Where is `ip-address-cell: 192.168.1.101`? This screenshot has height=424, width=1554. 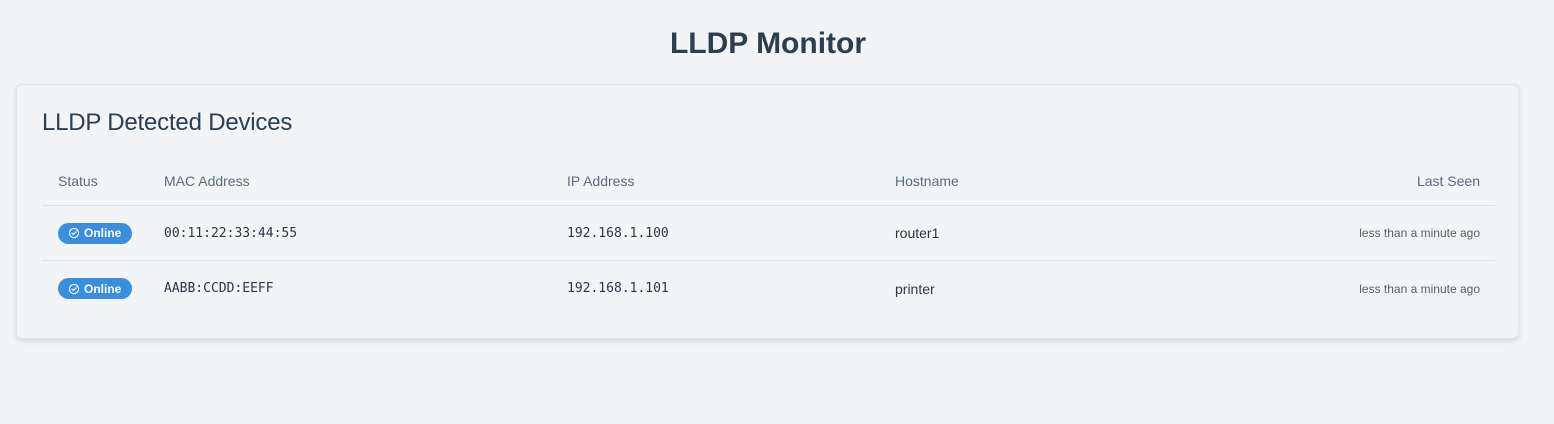 ip-address-cell: 192.168.1.101 is located at coordinates (618, 288).